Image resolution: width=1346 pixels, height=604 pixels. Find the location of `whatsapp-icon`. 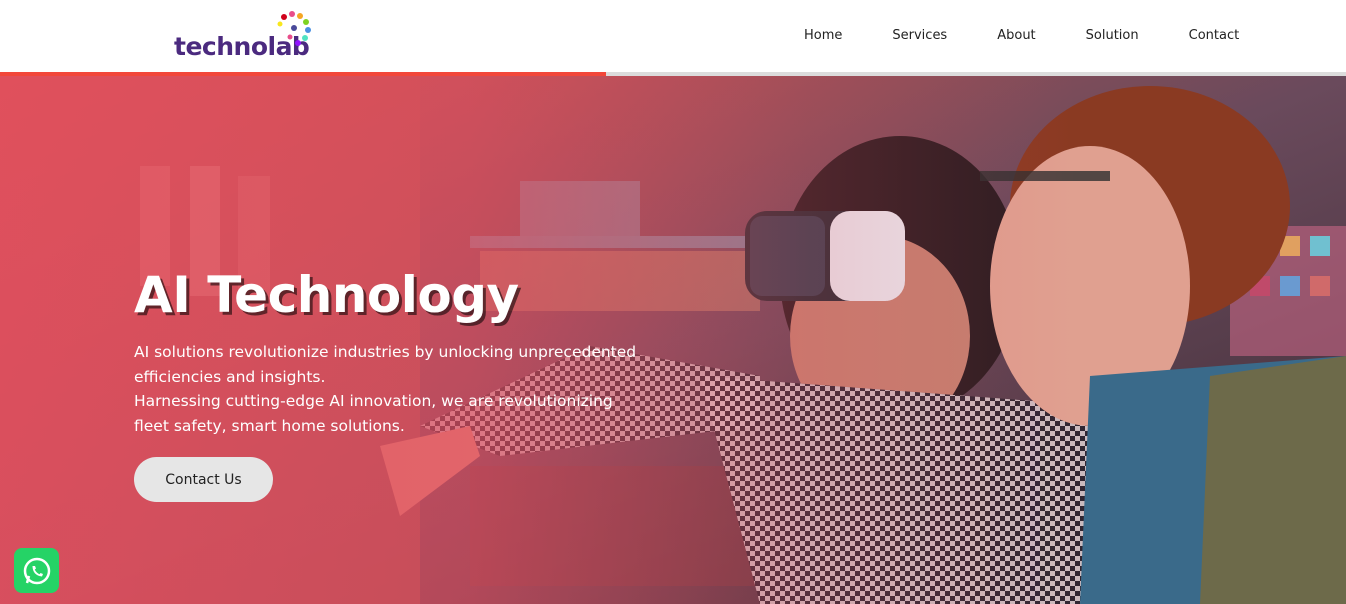

whatsapp-icon is located at coordinates (36, 570).